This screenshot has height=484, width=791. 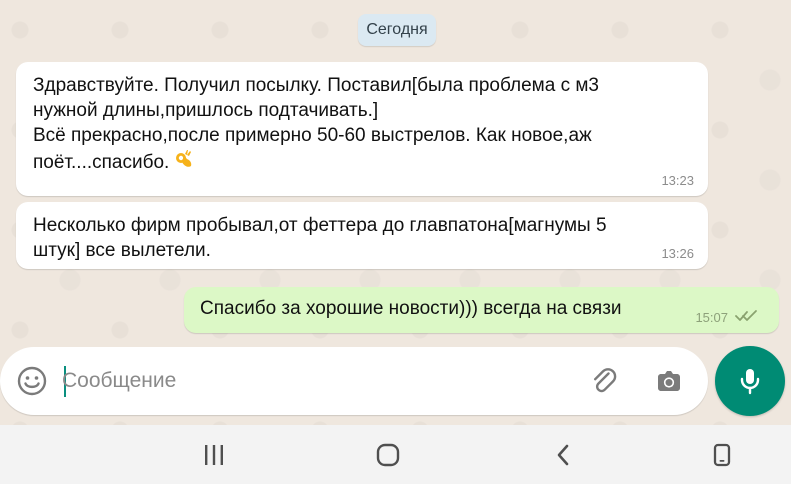 I want to click on microphone-button, so click(x=750, y=381).